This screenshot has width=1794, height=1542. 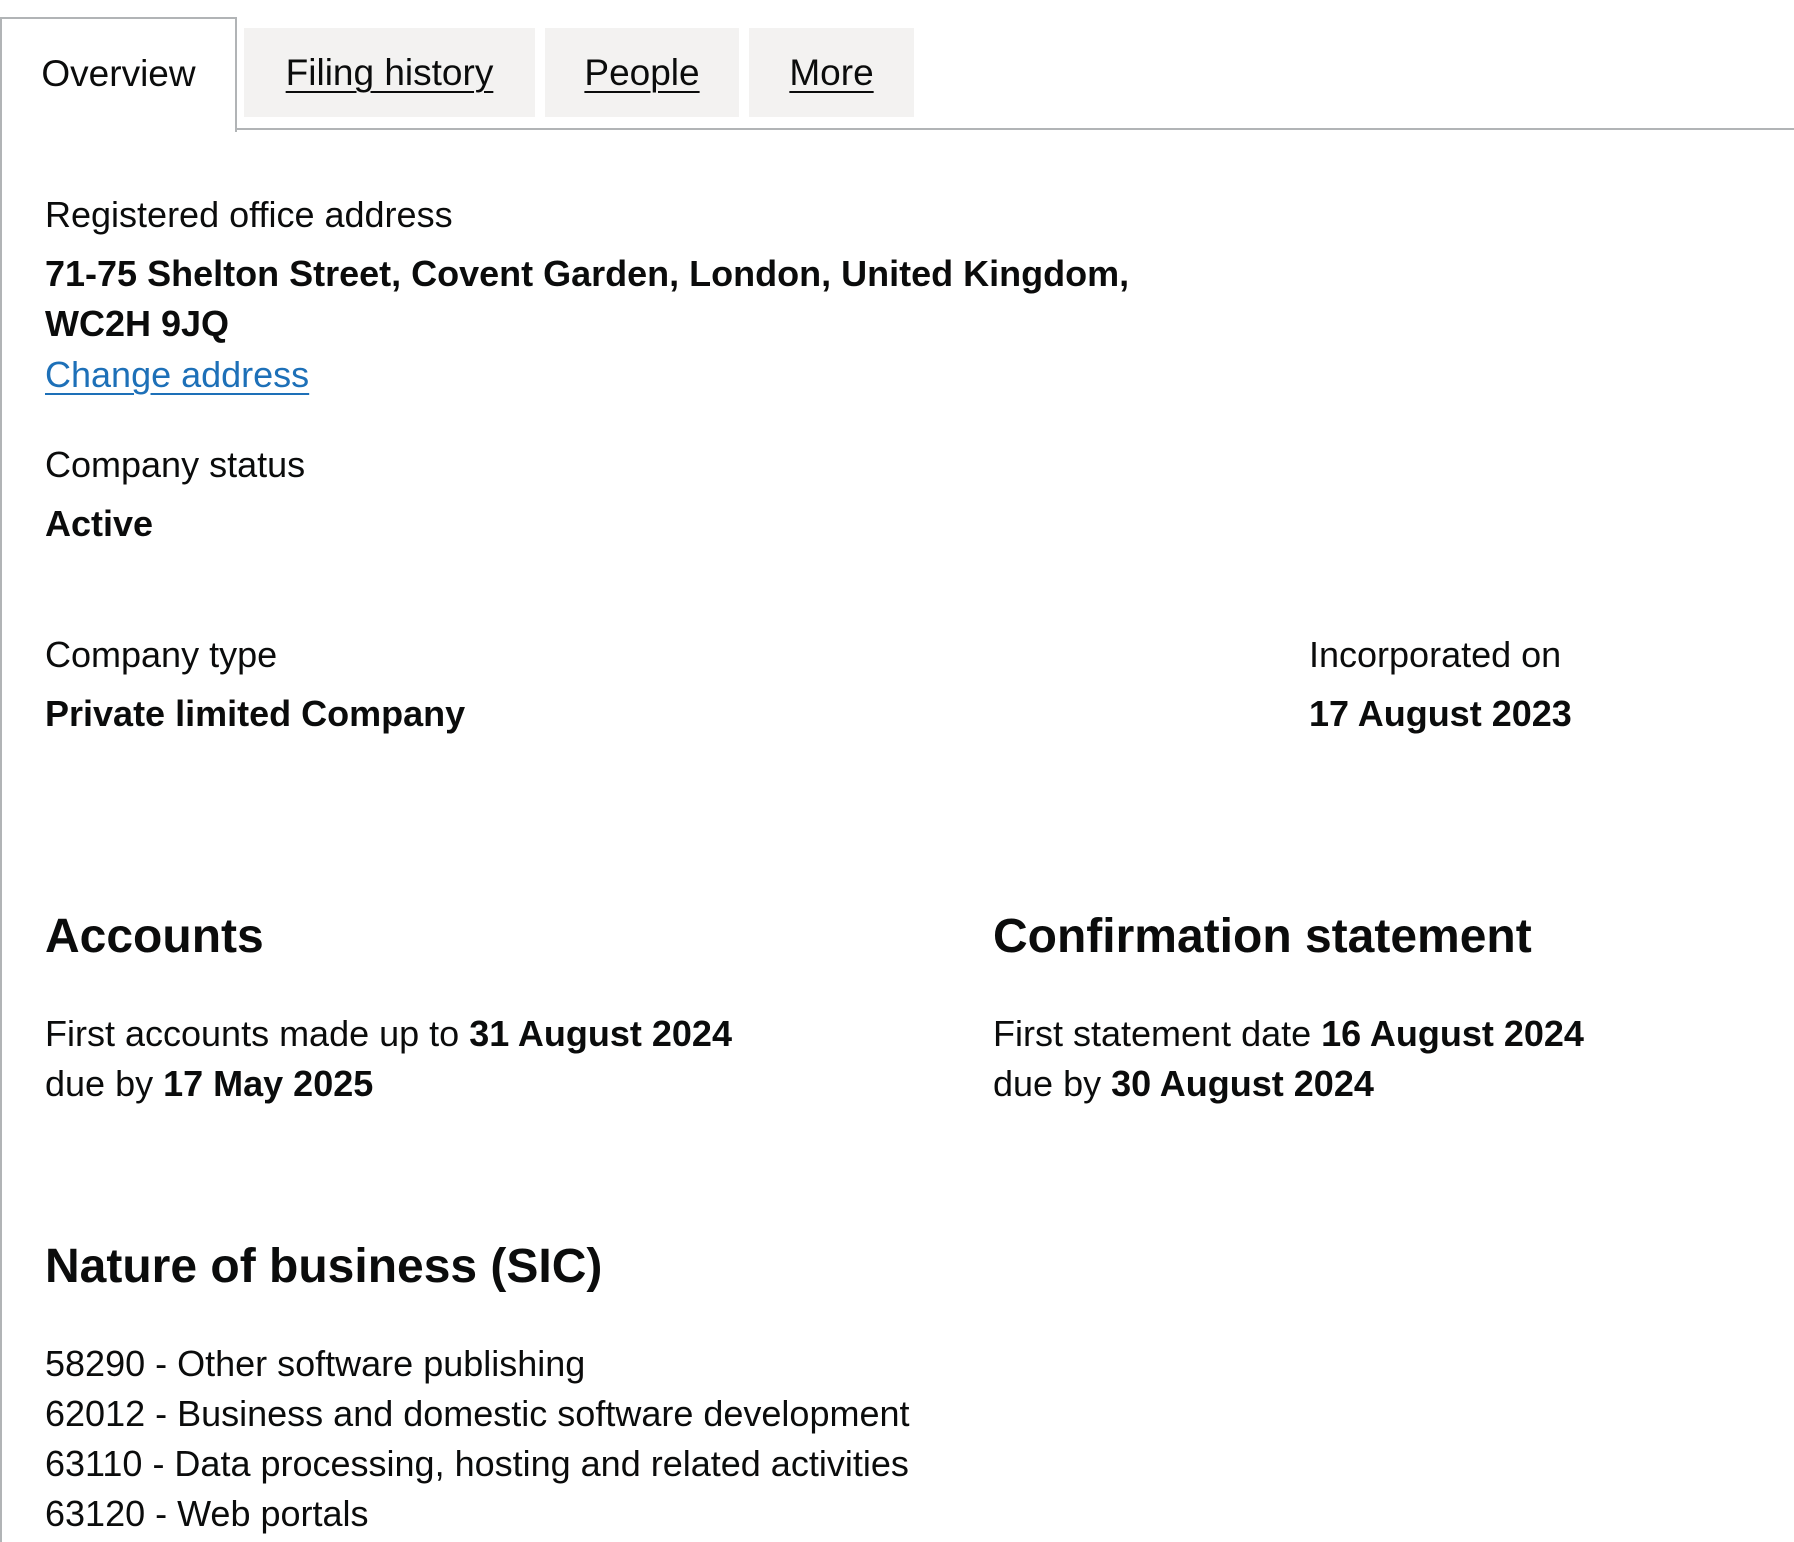 I want to click on incorporated-on-value: 17 August 2023, so click(x=1440, y=713).